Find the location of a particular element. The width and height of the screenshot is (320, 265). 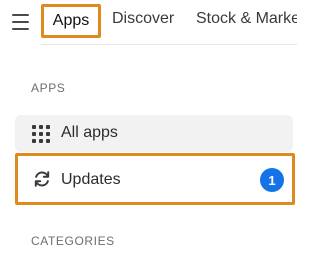

tab-stock-label: Stock & Marke is located at coordinates (246, 18).